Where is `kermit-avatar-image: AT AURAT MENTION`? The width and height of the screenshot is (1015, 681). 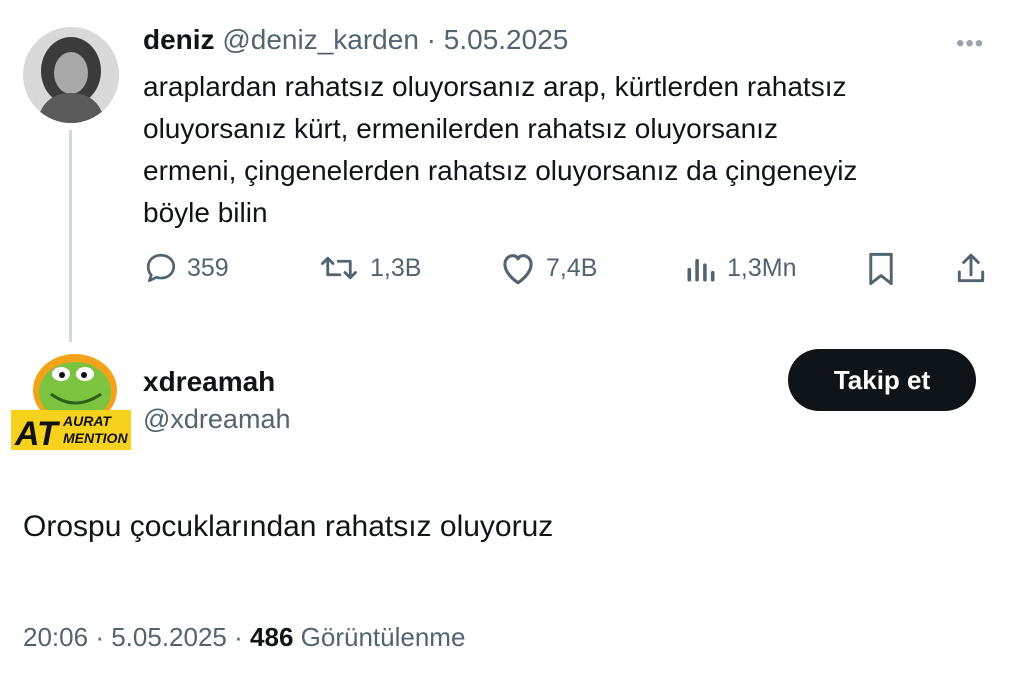 kermit-avatar-image: AT AURAT MENTION is located at coordinates (71, 403).